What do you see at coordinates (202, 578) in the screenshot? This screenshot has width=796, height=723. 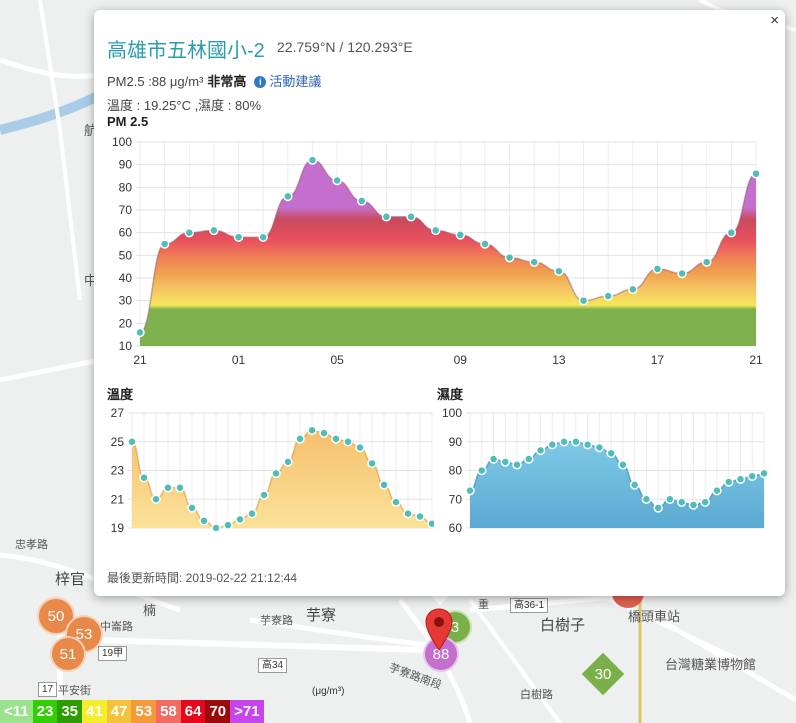 I see `last-updated: 最後更新時間: 2019-02-22 21:12:44` at bounding box center [202, 578].